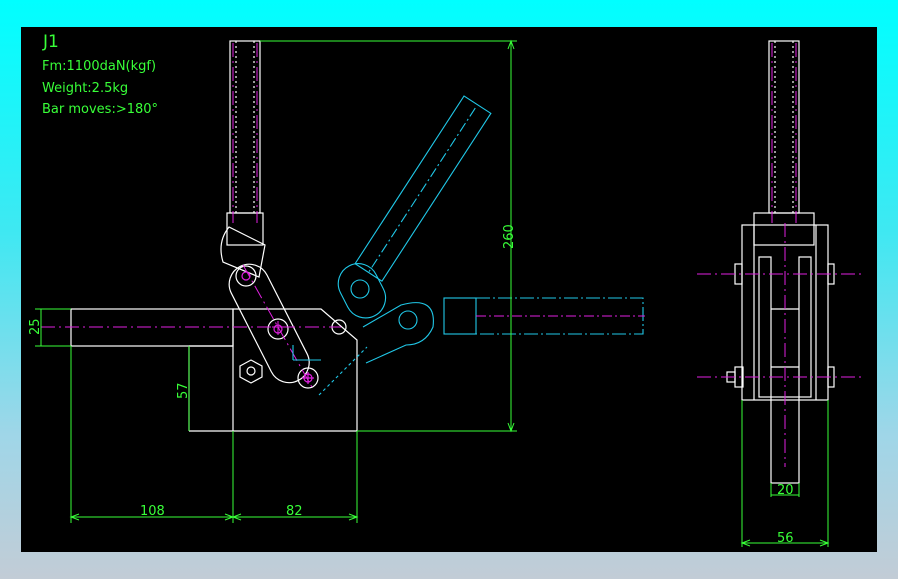 This screenshot has width=898, height=579. I want to click on front-view-outline, so click(780, 262).